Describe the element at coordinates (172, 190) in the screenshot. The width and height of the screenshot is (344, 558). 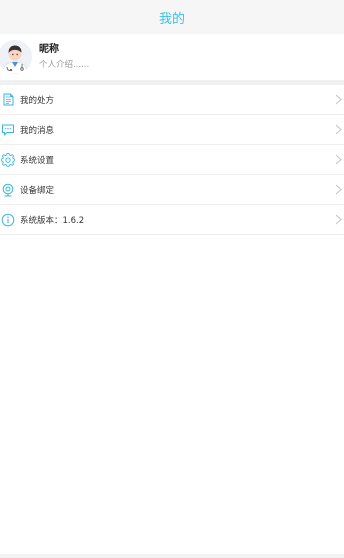
I see `menu-item-device-binding: 设备绑定` at that location.